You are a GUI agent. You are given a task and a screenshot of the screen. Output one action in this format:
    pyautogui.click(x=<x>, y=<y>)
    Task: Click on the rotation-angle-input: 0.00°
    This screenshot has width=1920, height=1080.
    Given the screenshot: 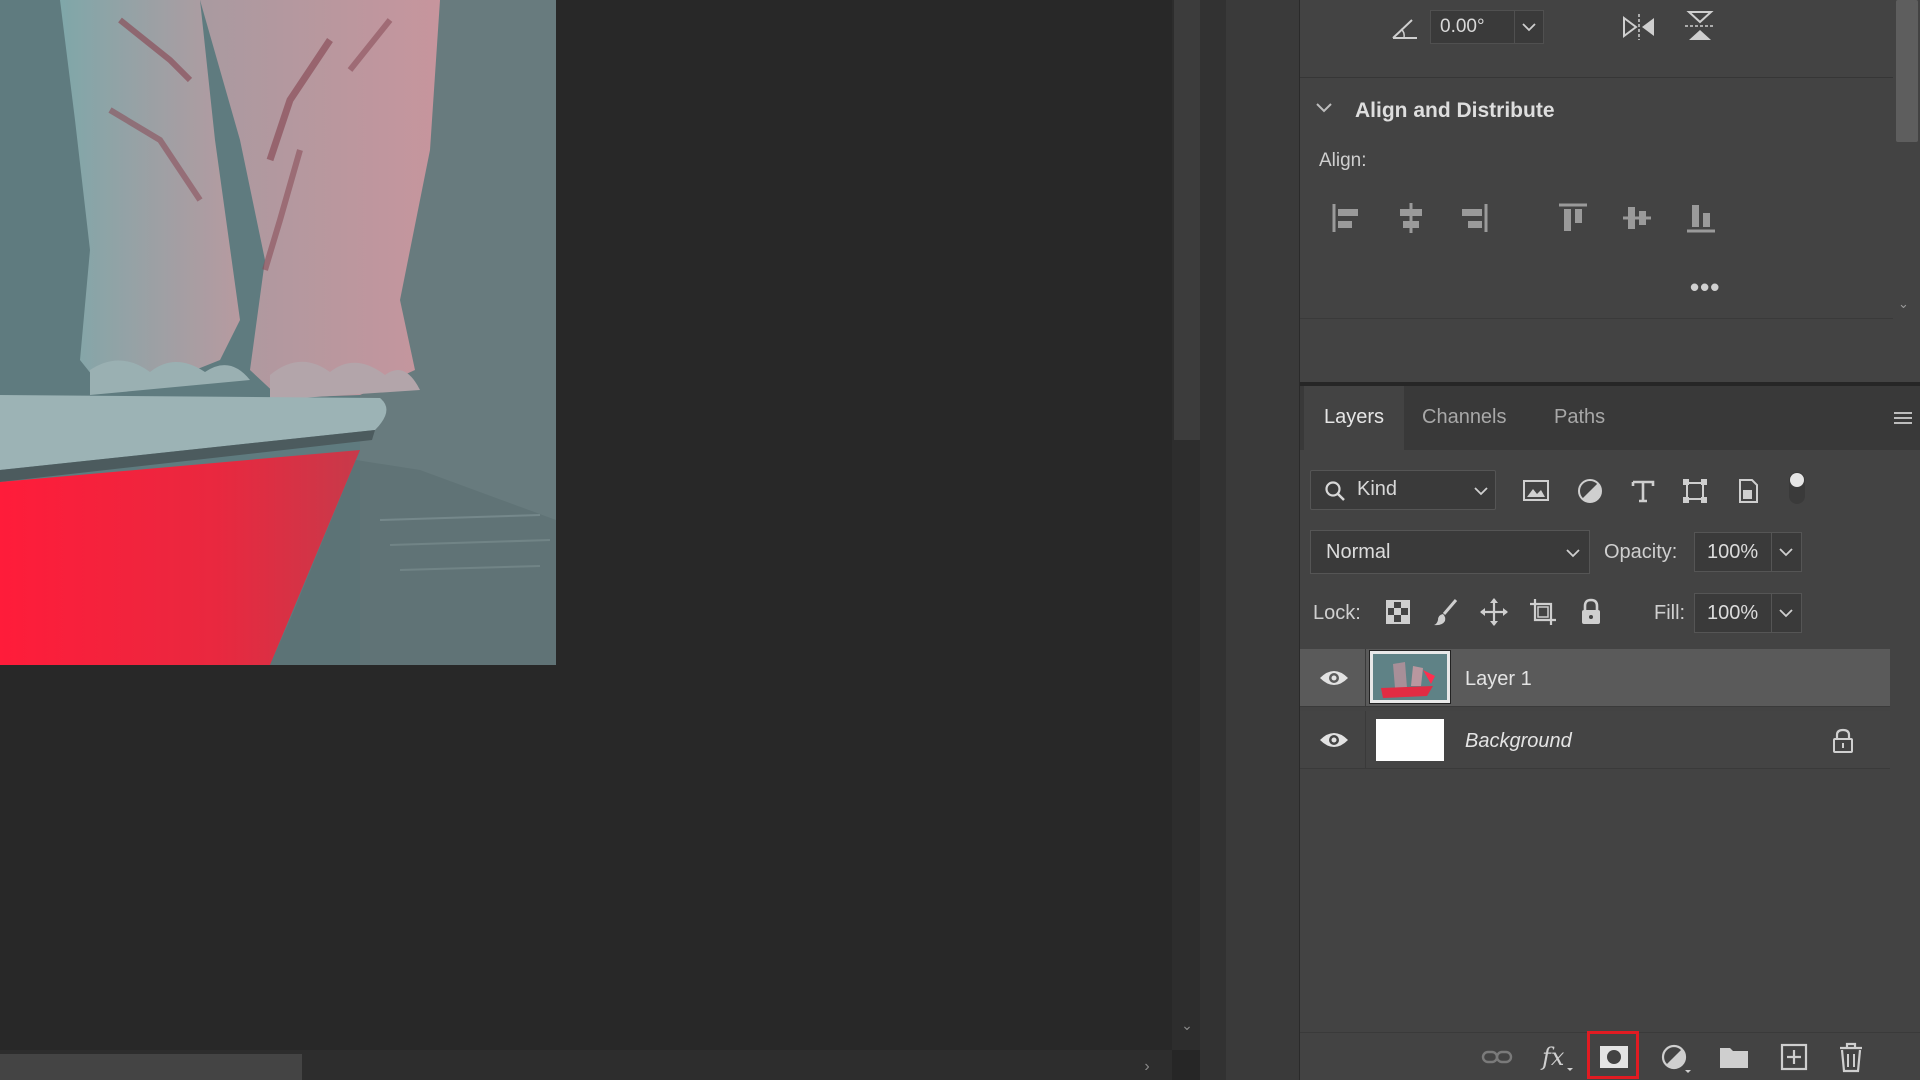 What is the action you would take?
    pyautogui.click(x=1472, y=27)
    